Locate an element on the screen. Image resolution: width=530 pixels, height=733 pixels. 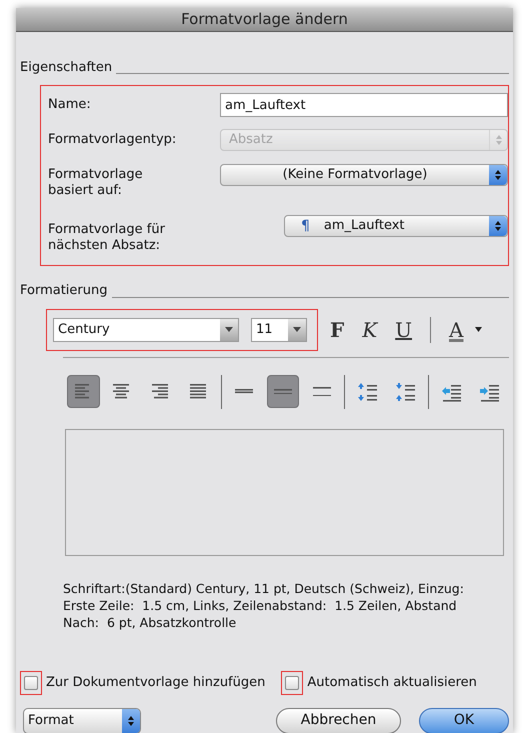
field-label: nächsten Absatz: is located at coordinates (105, 246).